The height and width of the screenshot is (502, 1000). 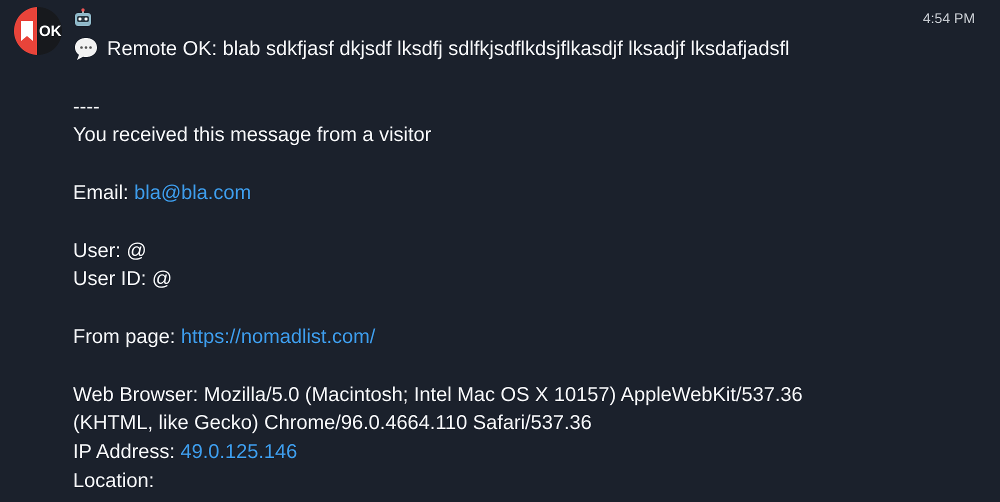 I want to click on field-label: IP Address:, so click(x=124, y=453).